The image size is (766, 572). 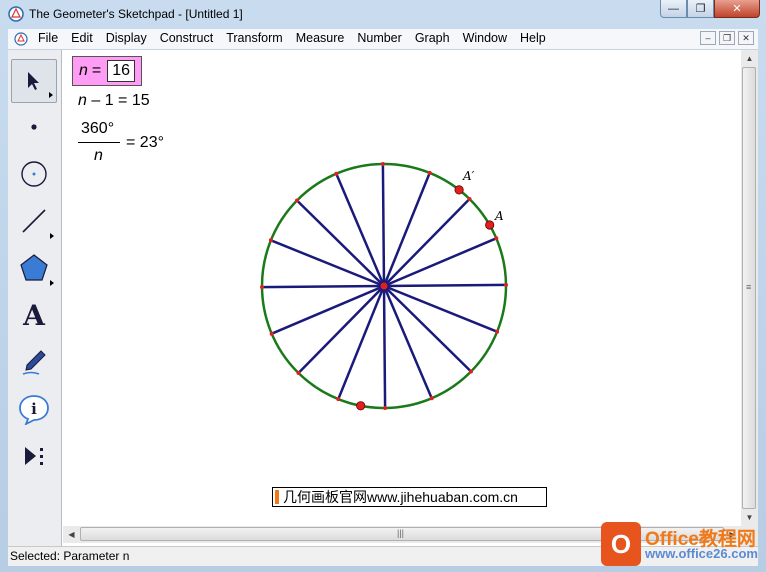 I want to click on watermark-caption: 几何画板官网www.jihehuaban.com.cn, so click(x=409, y=497).